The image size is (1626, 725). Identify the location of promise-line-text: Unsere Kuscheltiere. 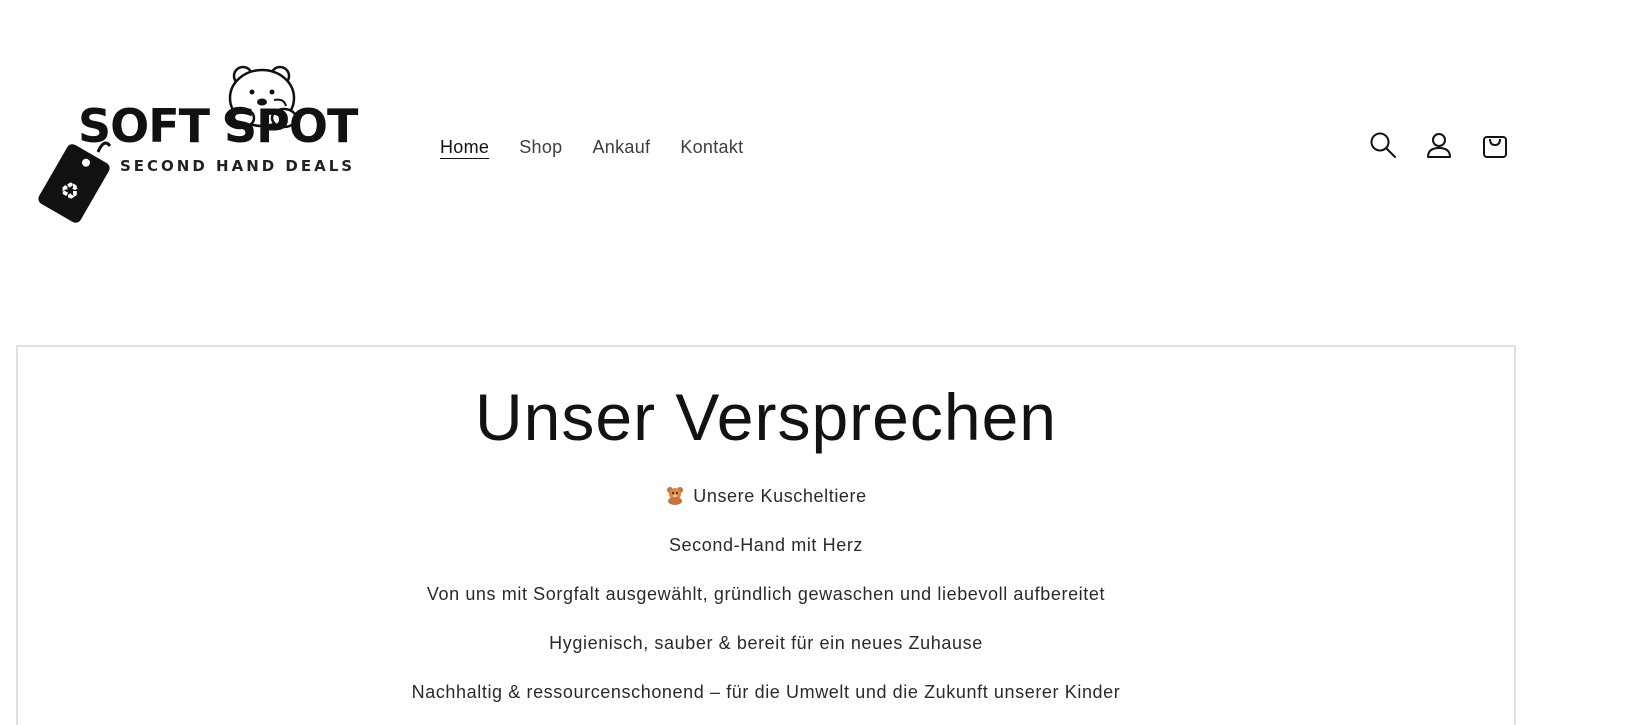
(780, 496).